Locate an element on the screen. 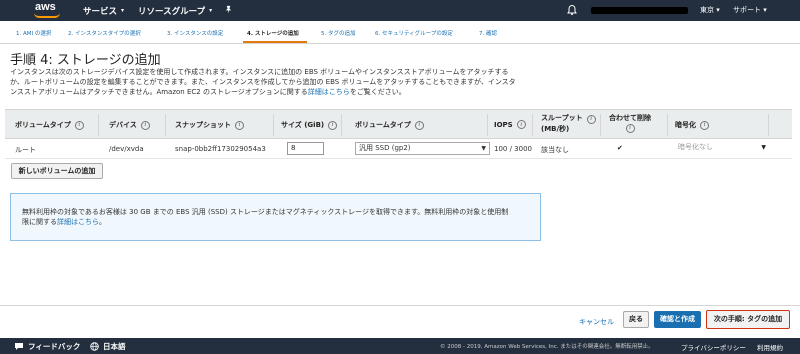 Image resolution: width=800 pixels, height=354 pixels. header-encryption: 暗号化 i is located at coordinates (692, 125).